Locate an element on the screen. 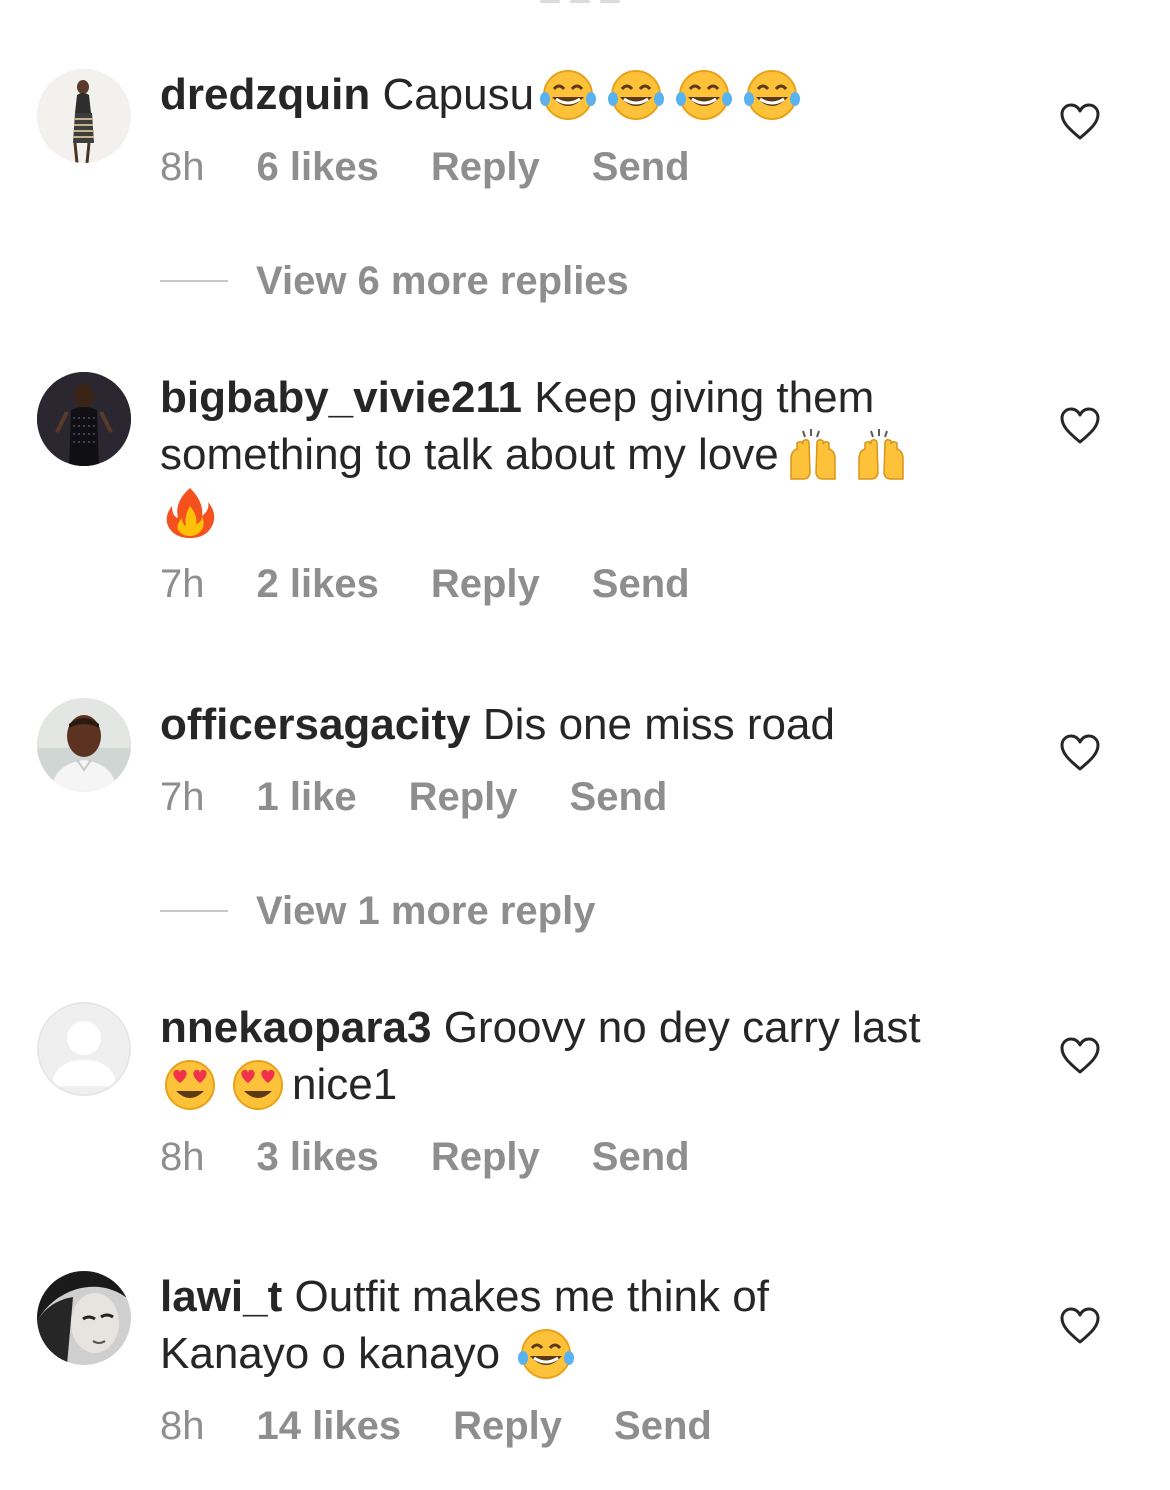 Image resolution: width=1170 pixels, height=1490 pixels. likes-count: 6 likes is located at coordinates (318, 167).